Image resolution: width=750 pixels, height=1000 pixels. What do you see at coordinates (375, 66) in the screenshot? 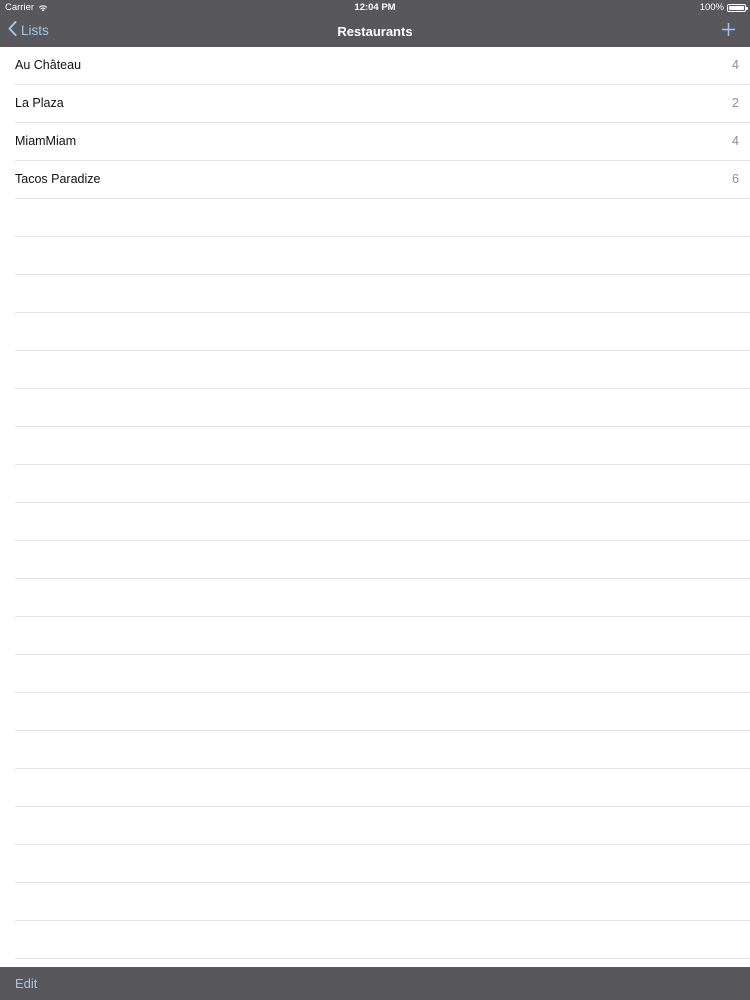
I see `list-item: Au Château 4` at bounding box center [375, 66].